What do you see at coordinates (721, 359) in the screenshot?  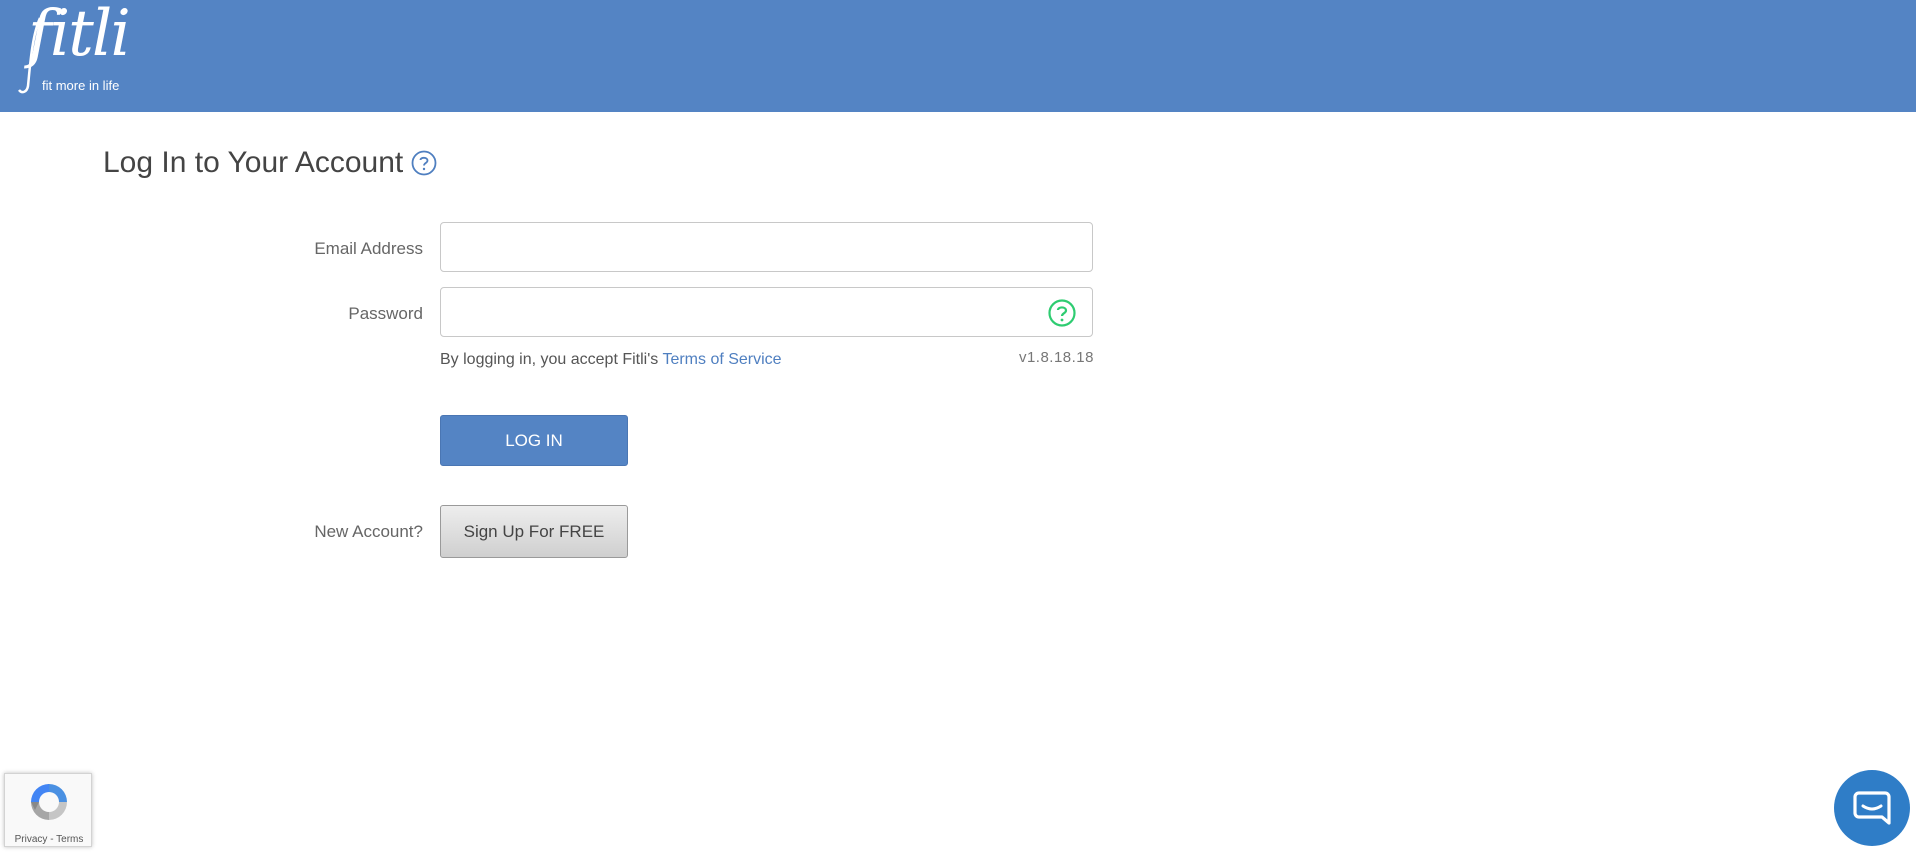 I see `terms-of-service-link: Terms of Service` at bounding box center [721, 359].